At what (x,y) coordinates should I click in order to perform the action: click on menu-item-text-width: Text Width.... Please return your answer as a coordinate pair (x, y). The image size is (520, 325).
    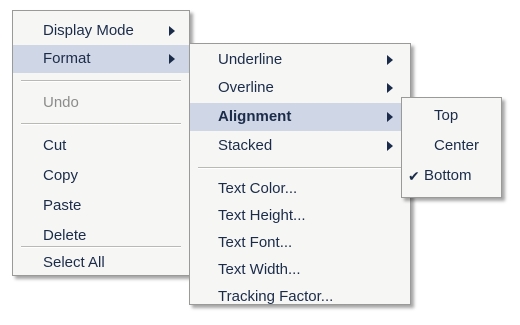
    Looking at the image, I should click on (300, 270).